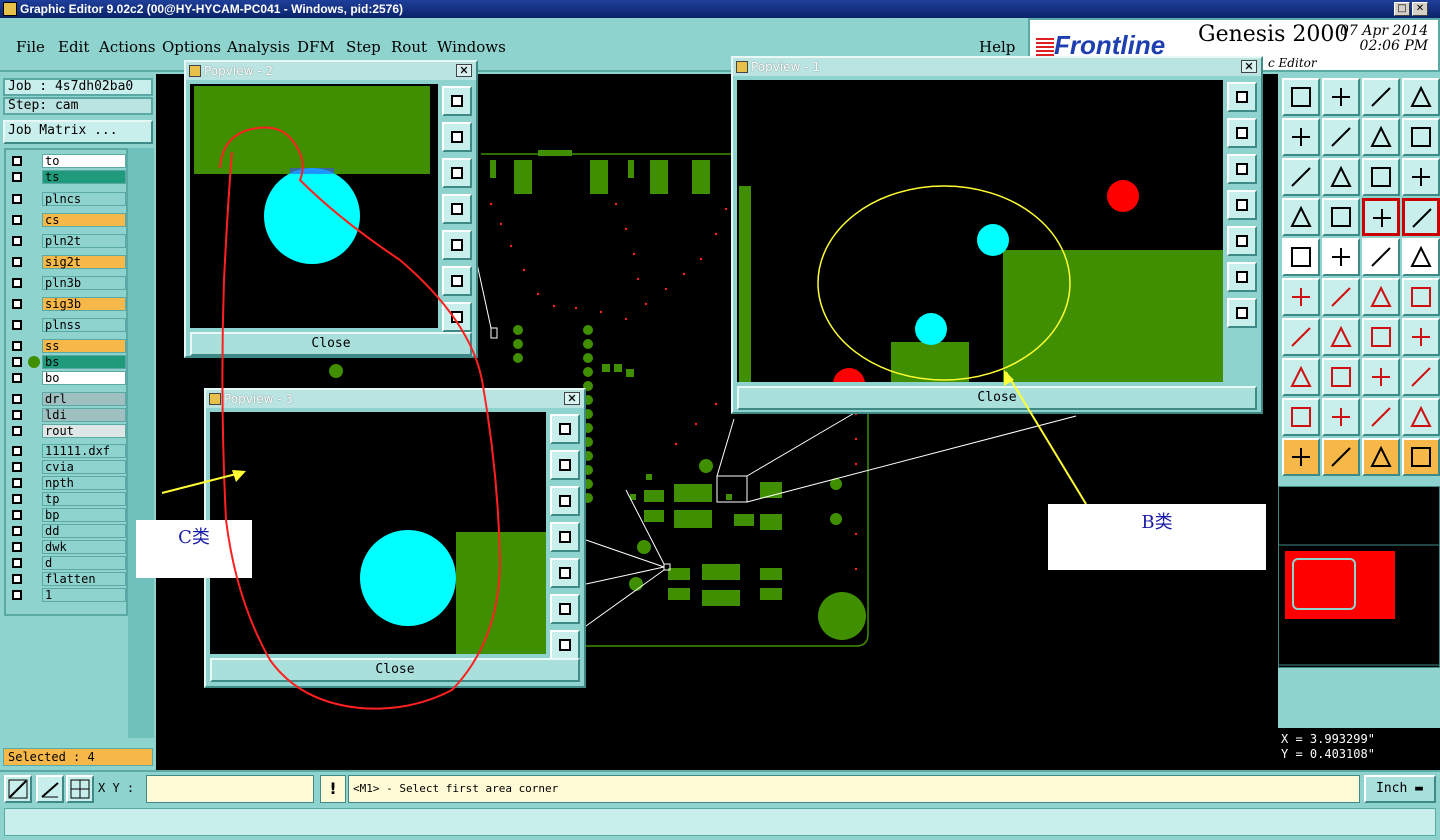  Describe the element at coordinates (68, 451) in the screenshot. I see `layer-row-11111-dxf: 11111.dxf` at that location.